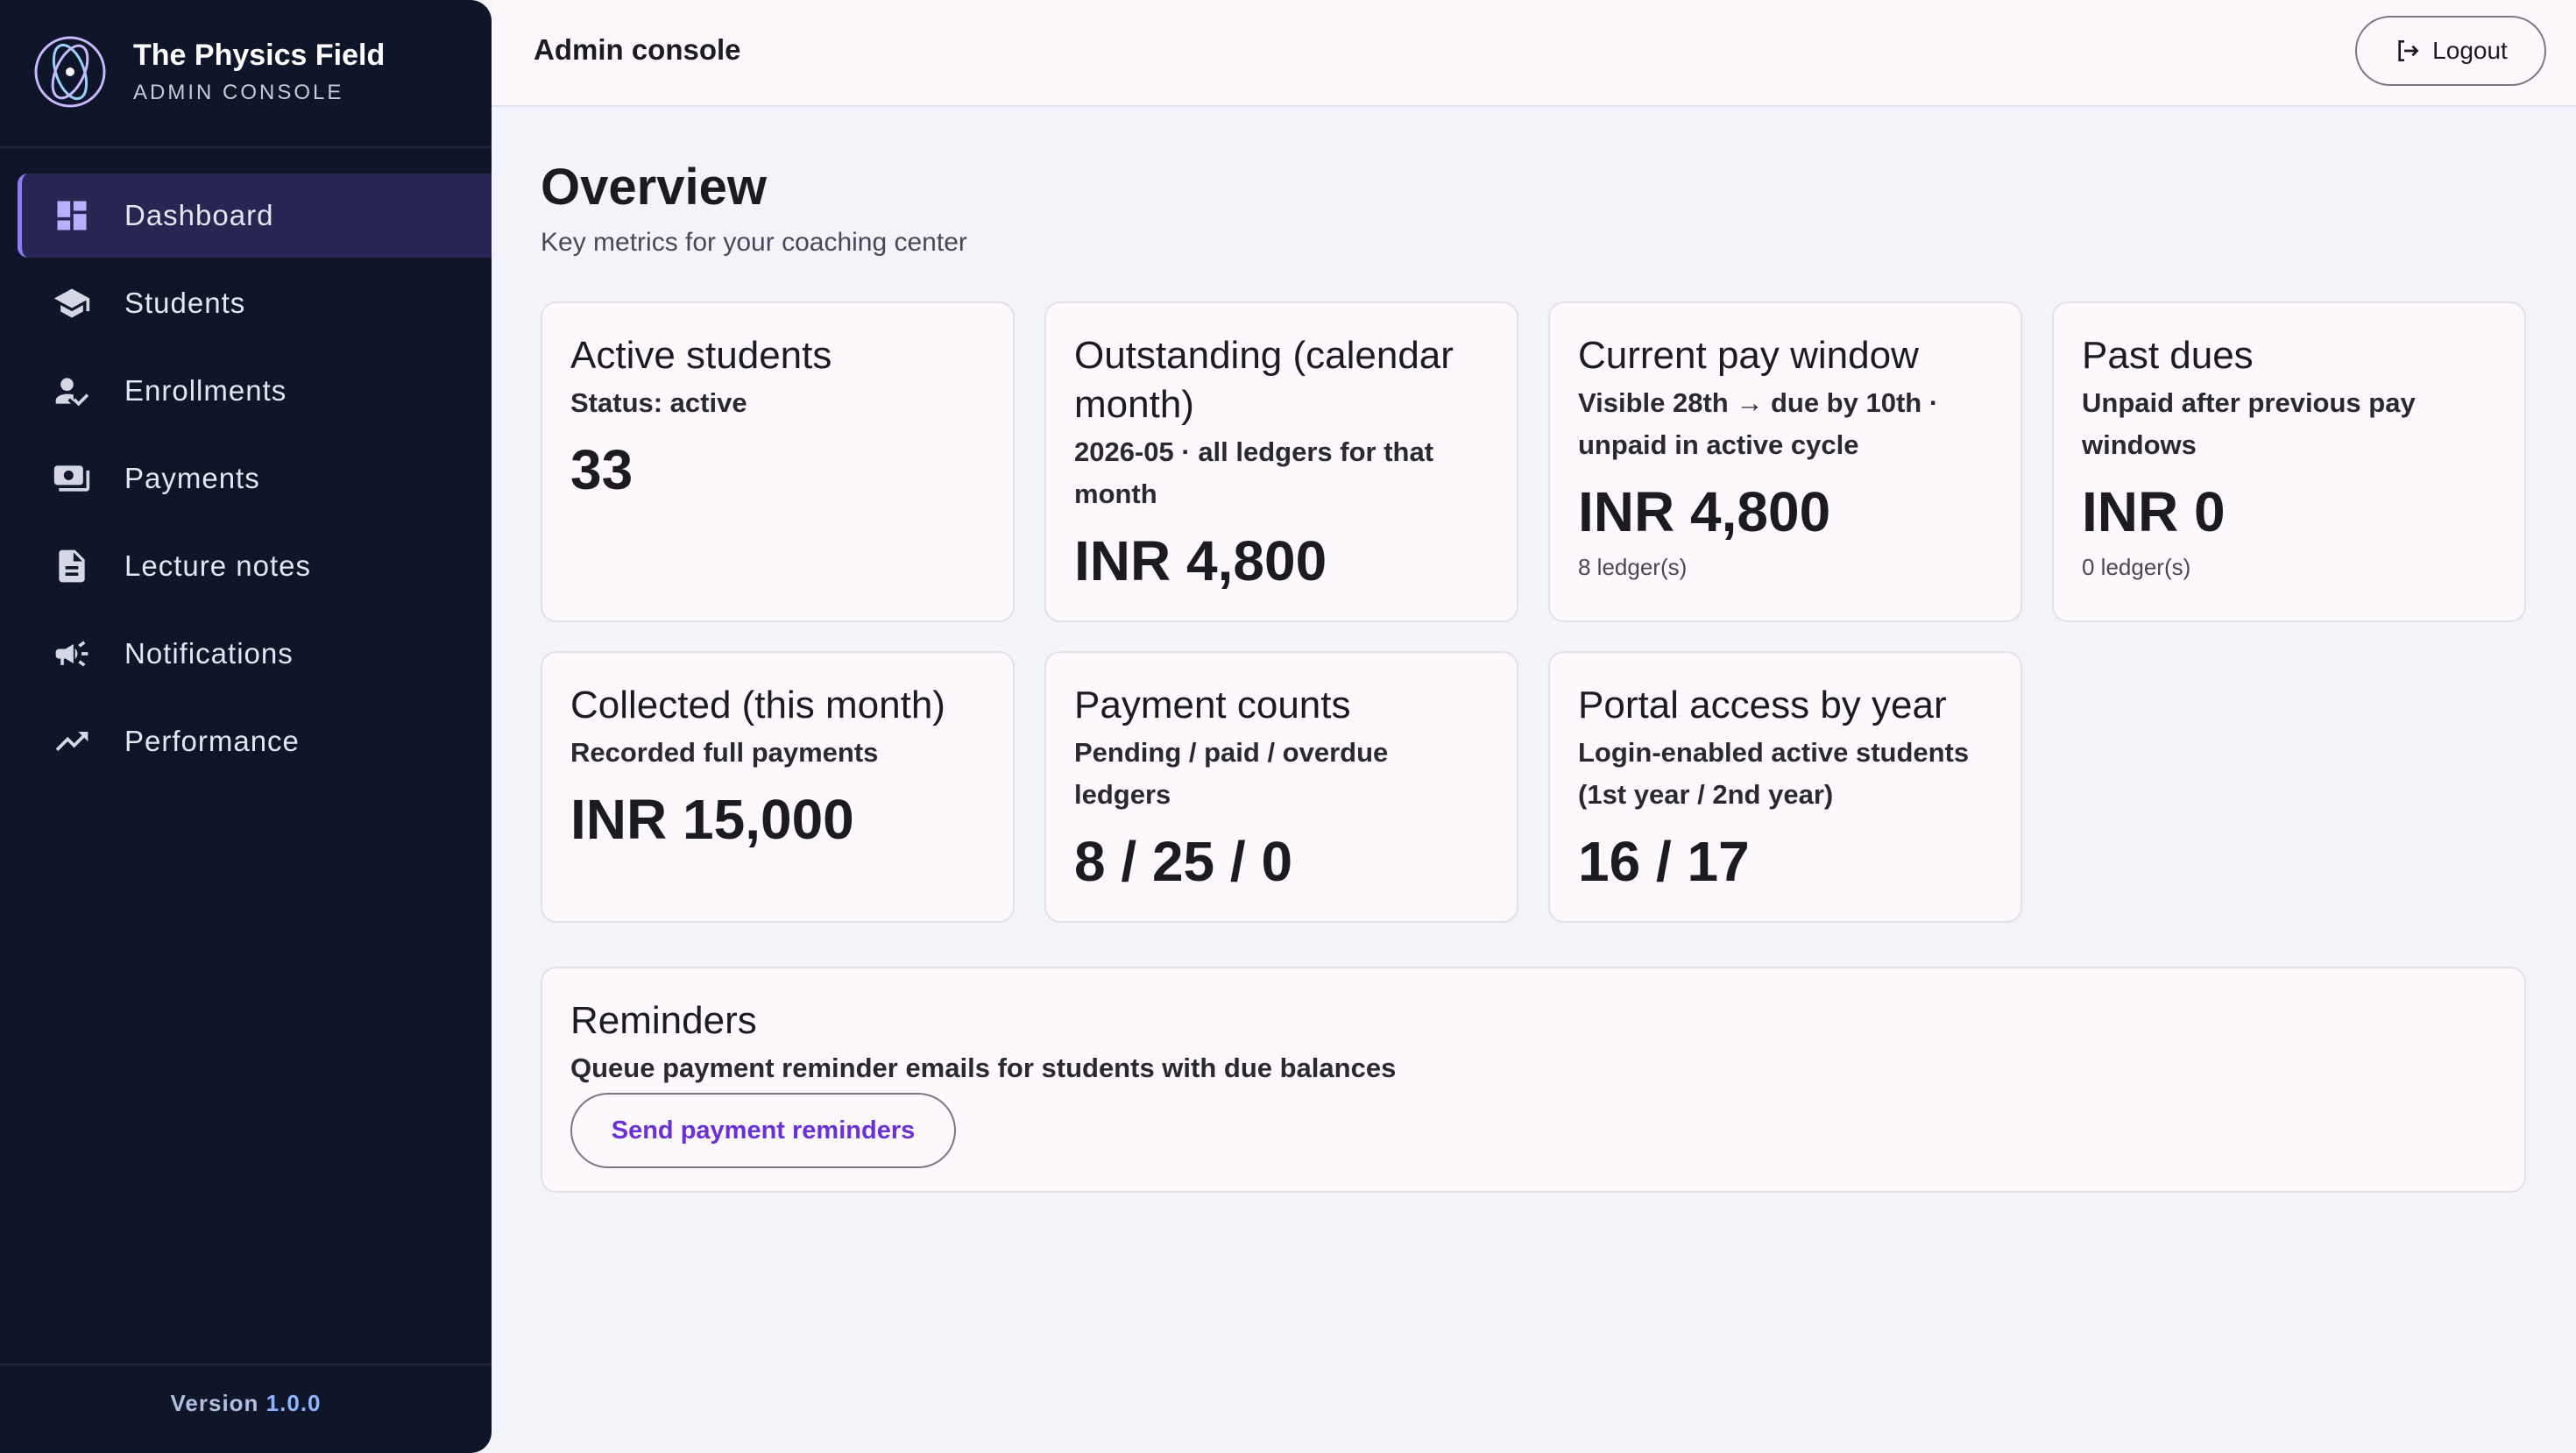 Image resolution: width=2576 pixels, height=1453 pixels. I want to click on dashboard-icon, so click(72, 215).